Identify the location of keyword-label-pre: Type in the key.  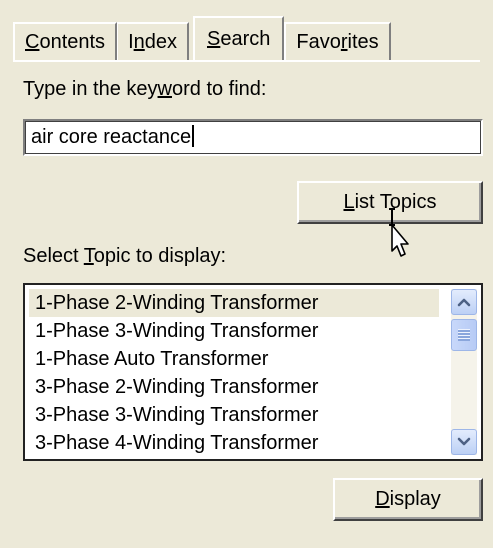
(90, 89).